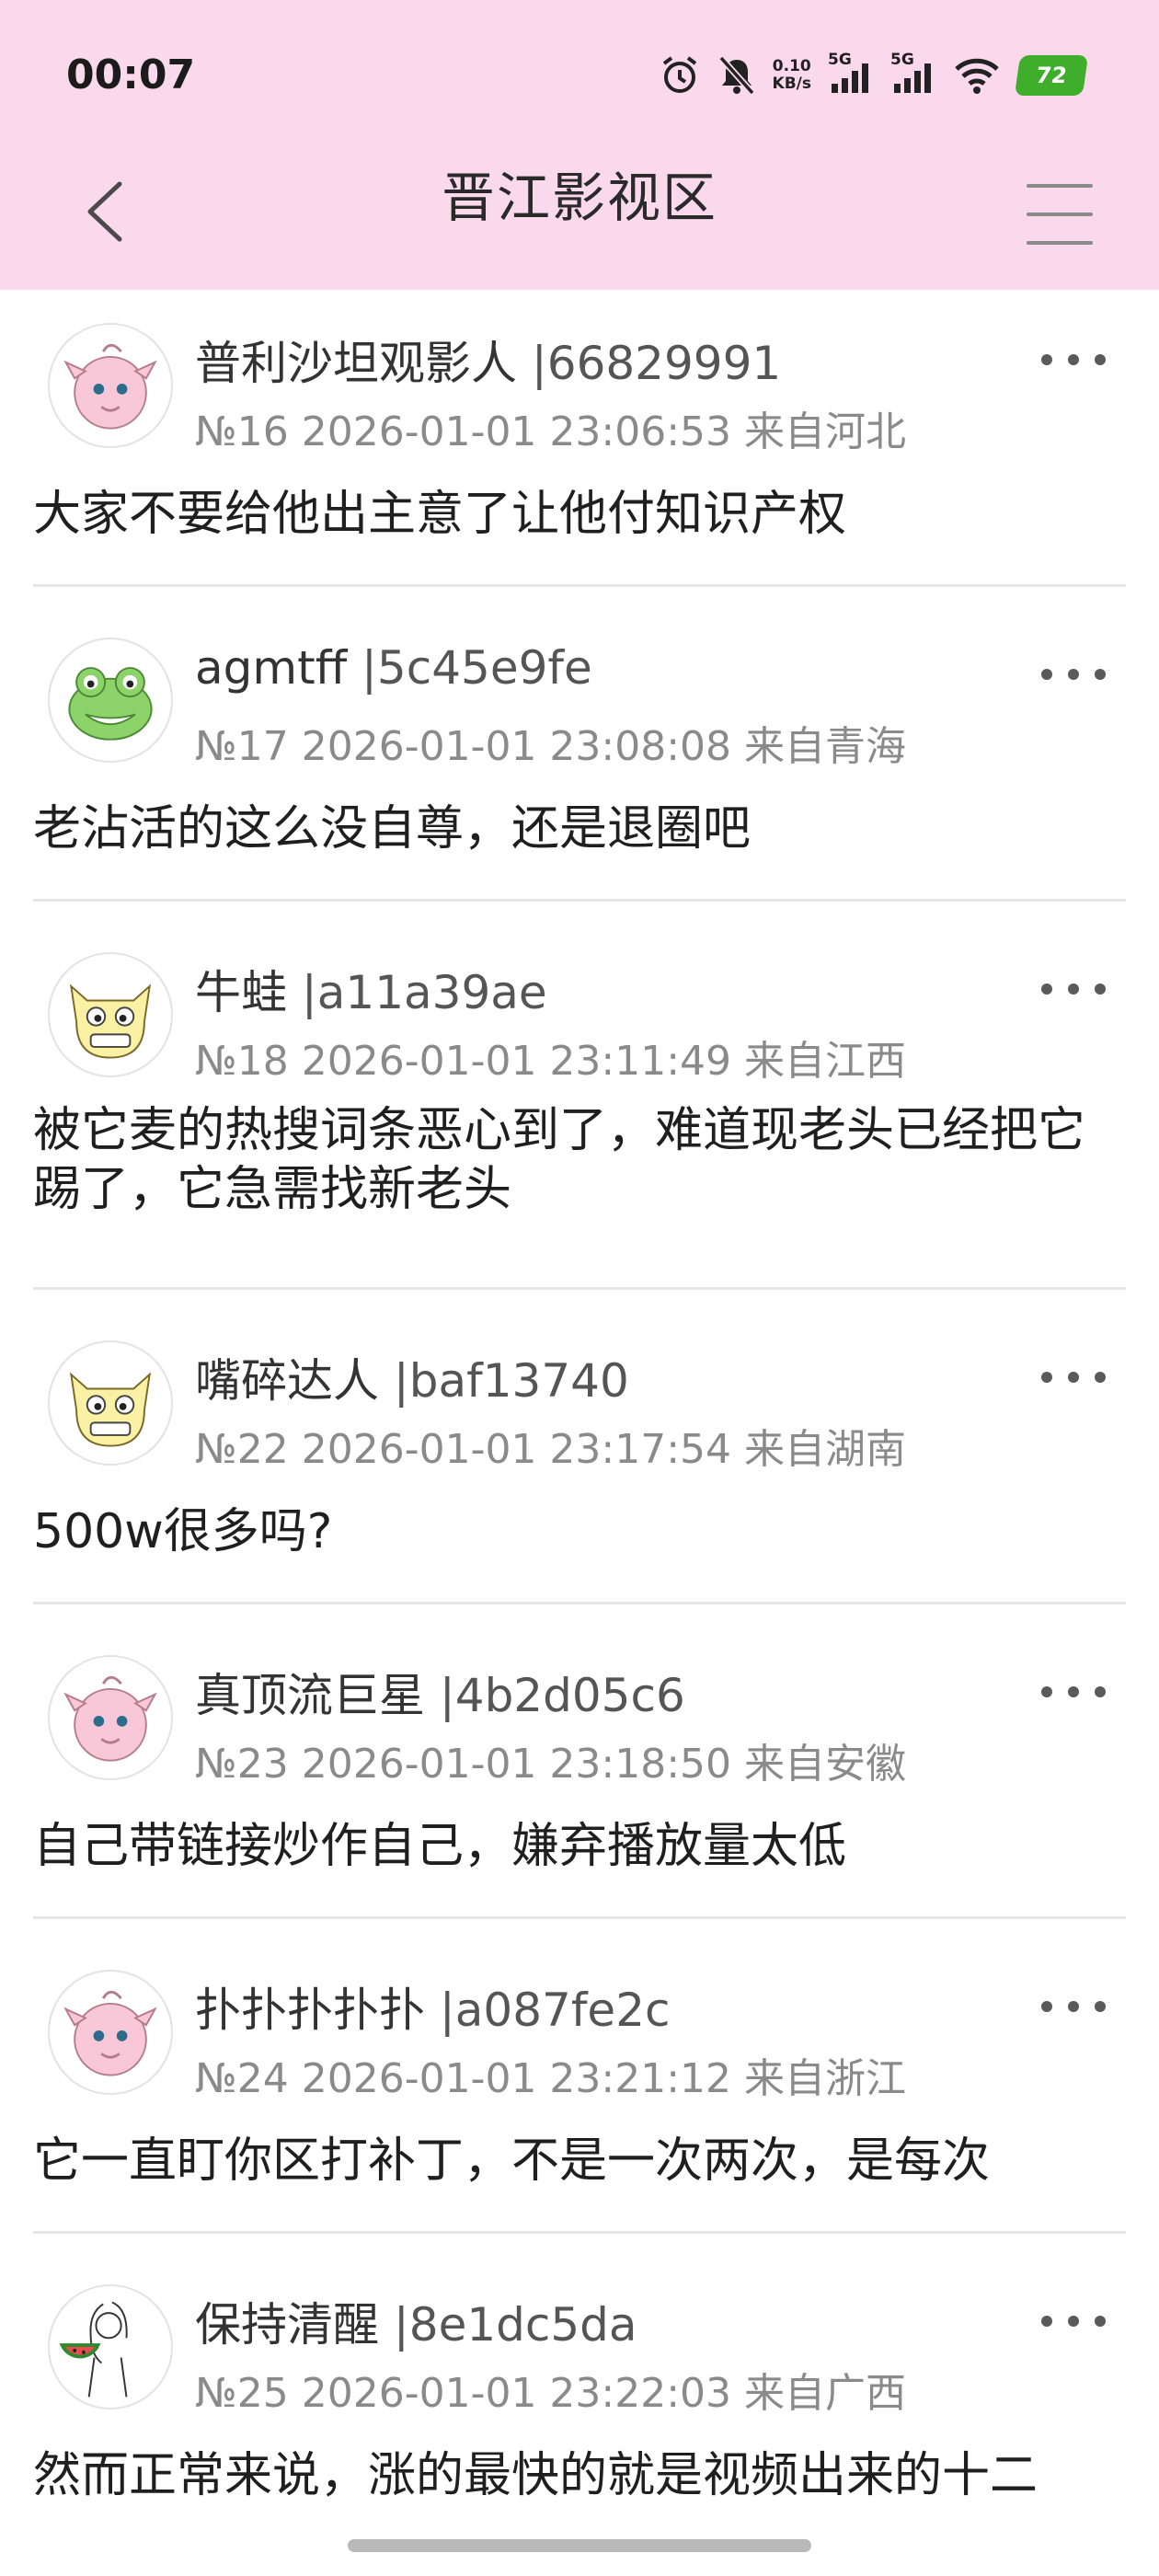 The width and height of the screenshot is (1159, 2576). I want to click on post-meta: №16 2026-01-01 23:06:53 来自河北, so click(551, 431).